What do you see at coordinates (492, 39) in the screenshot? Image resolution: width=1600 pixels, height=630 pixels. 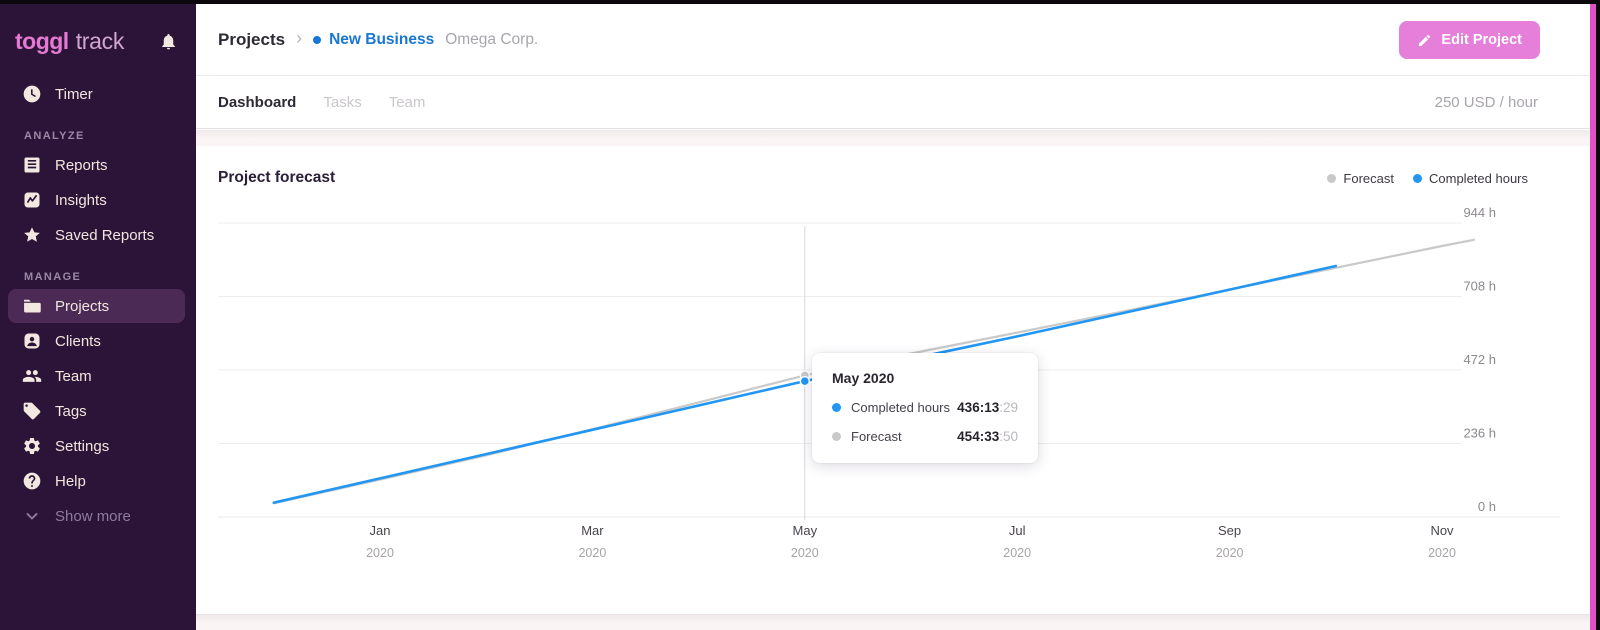 I see `breadcrumb-client: Omega Corp.` at bounding box center [492, 39].